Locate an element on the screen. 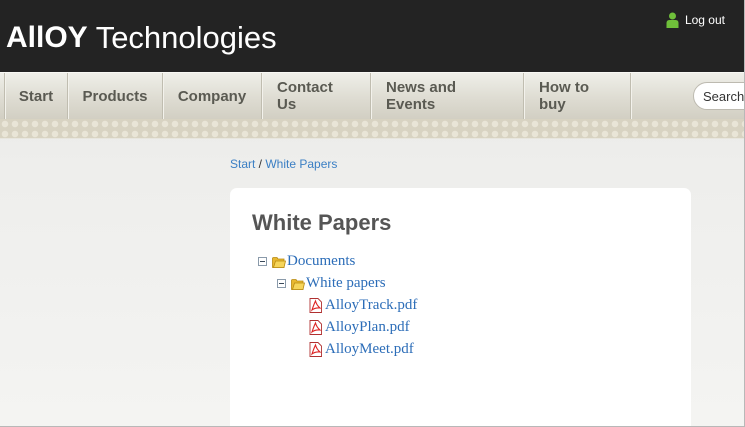 The image size is (745, 427). logout-label: Log out is located at coordinates (704, 20).